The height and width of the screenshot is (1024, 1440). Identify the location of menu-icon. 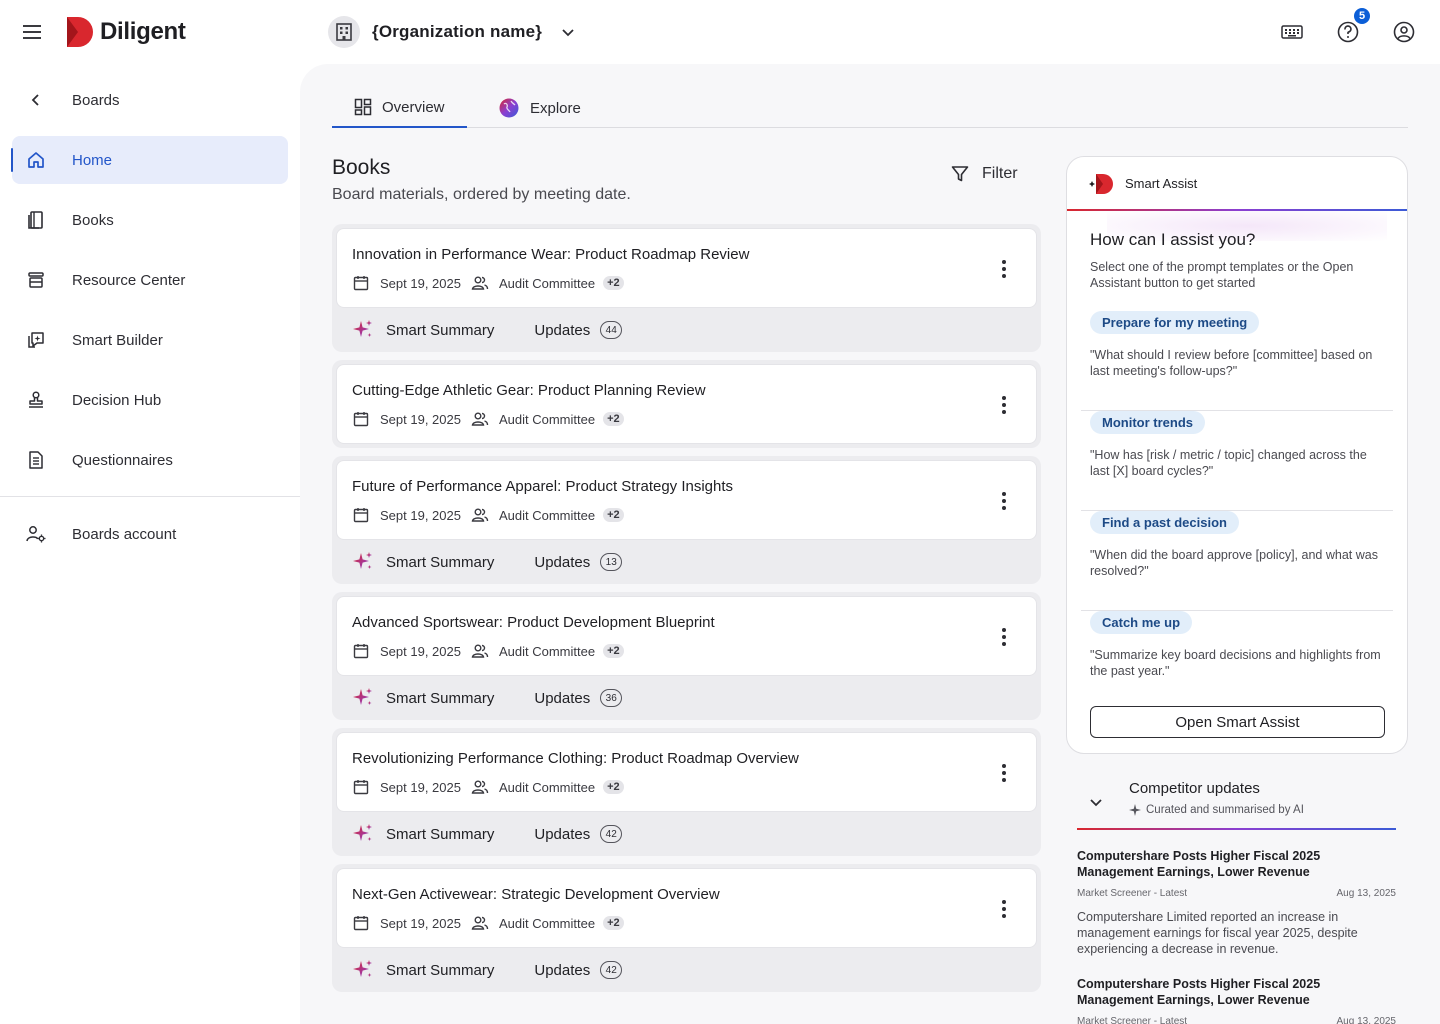
(32, 32).